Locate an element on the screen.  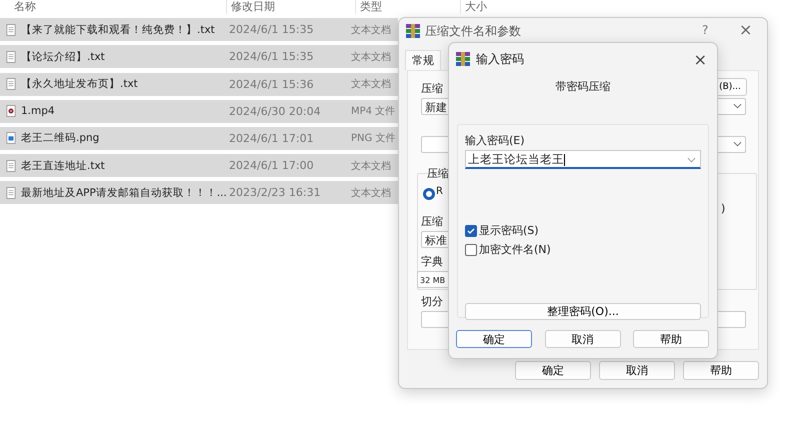
dialog-subtitle: 带密码压缩 is located at coordinates (583, 86).